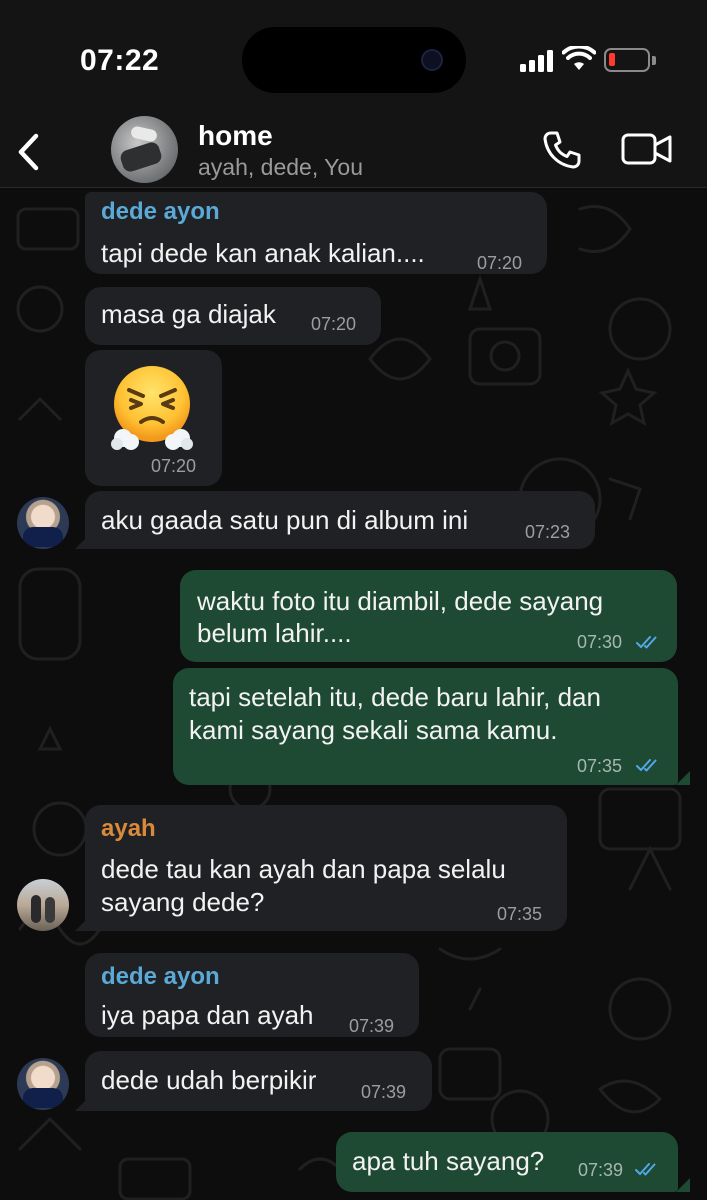 This screenshot has height=1200, width=707. Describe the element at coordinates (235, 136) in the screenshot. I see `chat-title: home` at that location.